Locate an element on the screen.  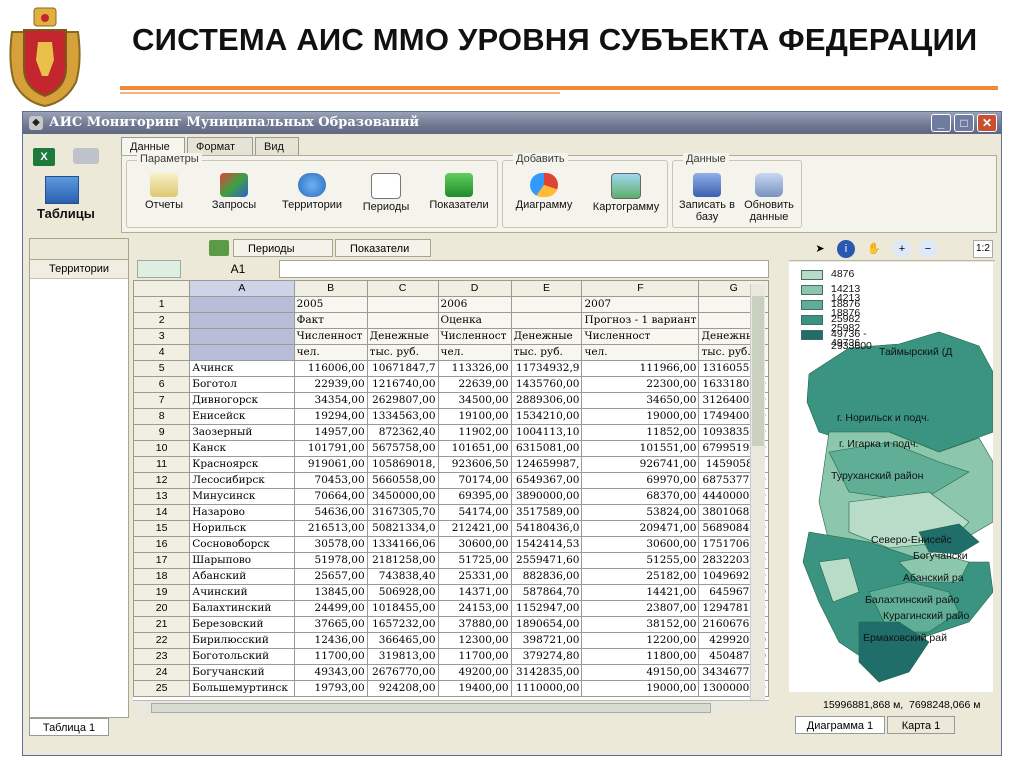
table-cell: Березовский is located at coordinates (242, 624).